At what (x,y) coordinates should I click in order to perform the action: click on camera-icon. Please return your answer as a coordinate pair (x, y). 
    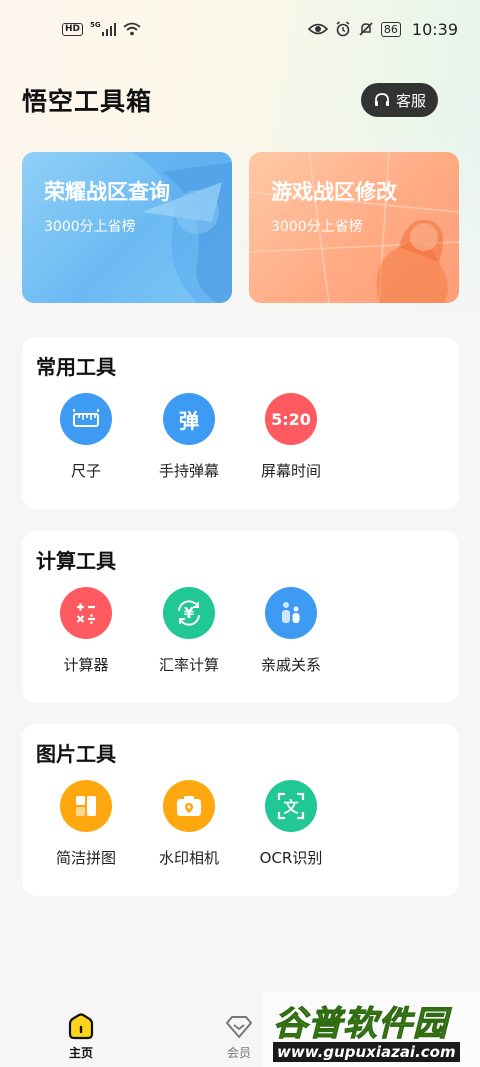
    Looking at the image, I should click on (189, 806).